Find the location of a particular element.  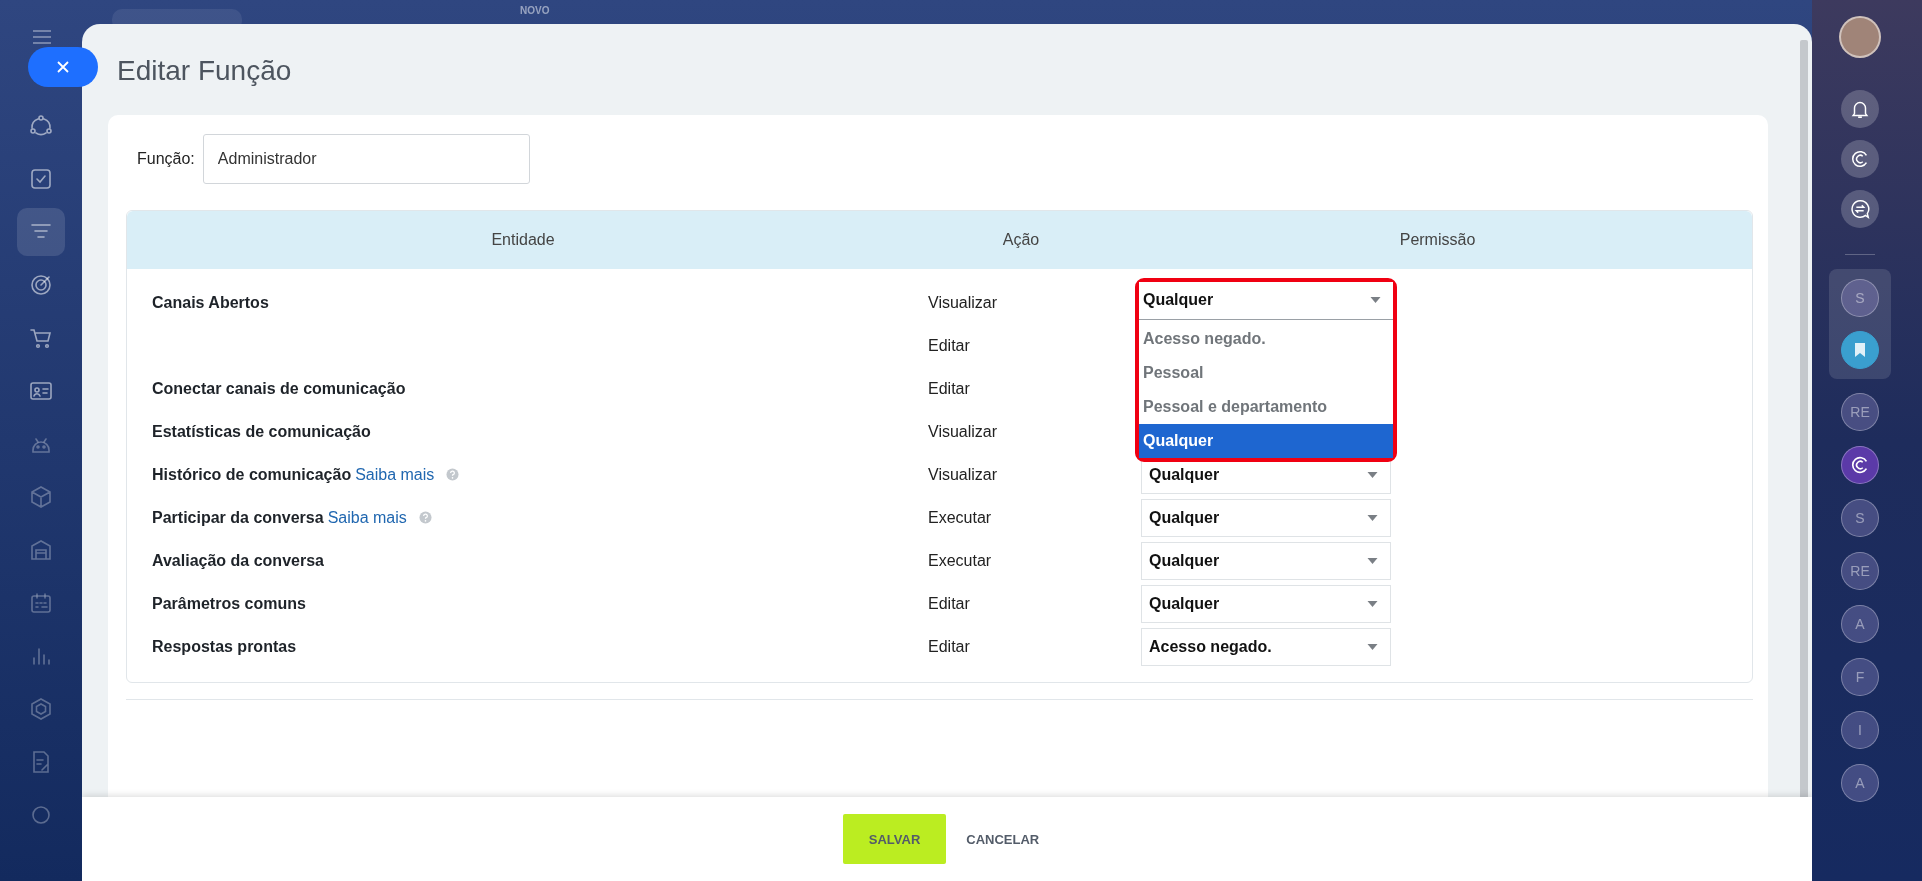

entity-name: Respostas prontas is located at coordinates (224, 646).